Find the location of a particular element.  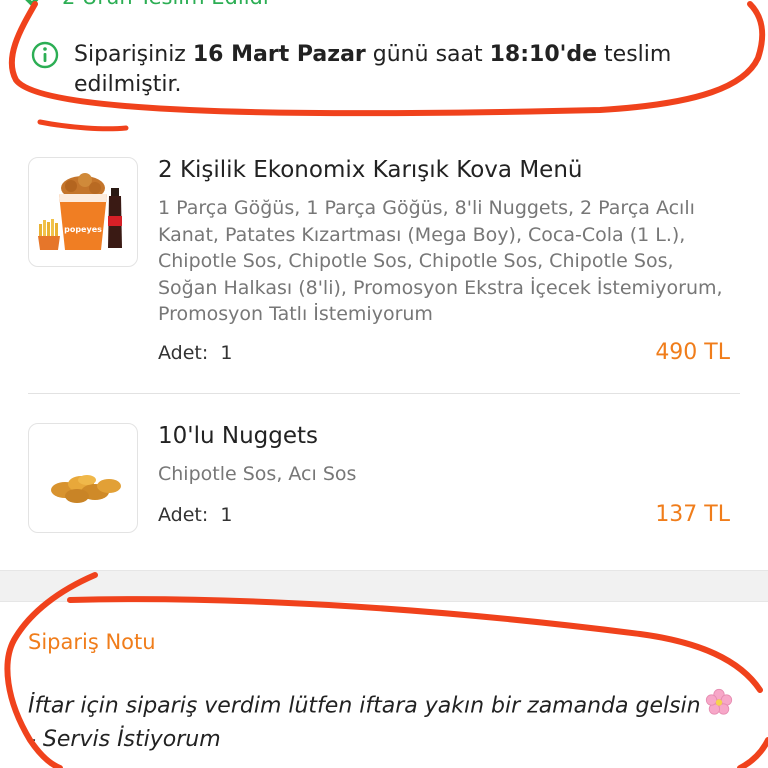

item-image-bucket-menu: popeyes is located at coordinates (83, 212).